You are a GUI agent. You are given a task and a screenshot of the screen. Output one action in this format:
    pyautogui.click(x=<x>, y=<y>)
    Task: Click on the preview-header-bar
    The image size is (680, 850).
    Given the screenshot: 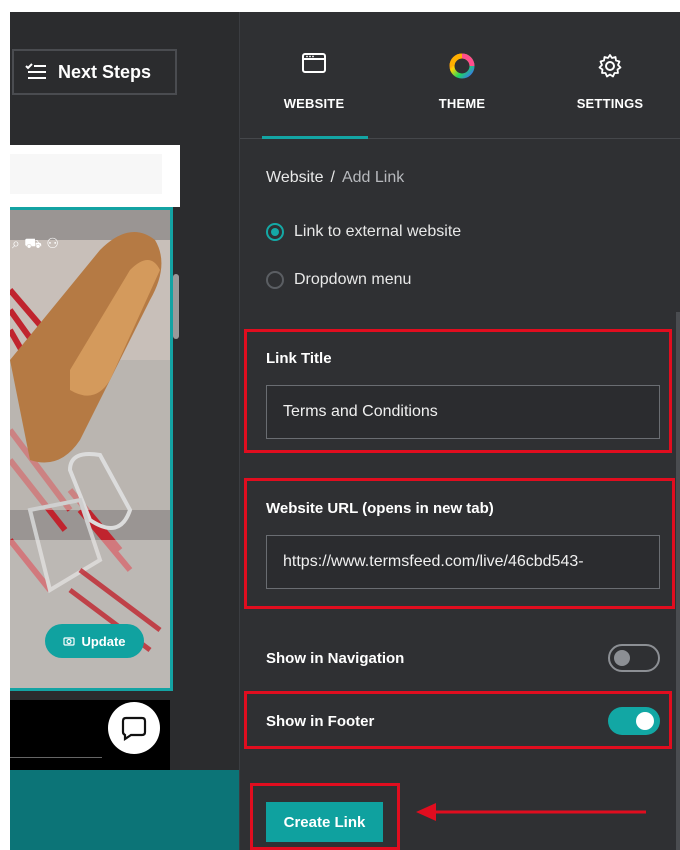 What is the action you would take?
    pyautogui.click(x=86, y=174)
    